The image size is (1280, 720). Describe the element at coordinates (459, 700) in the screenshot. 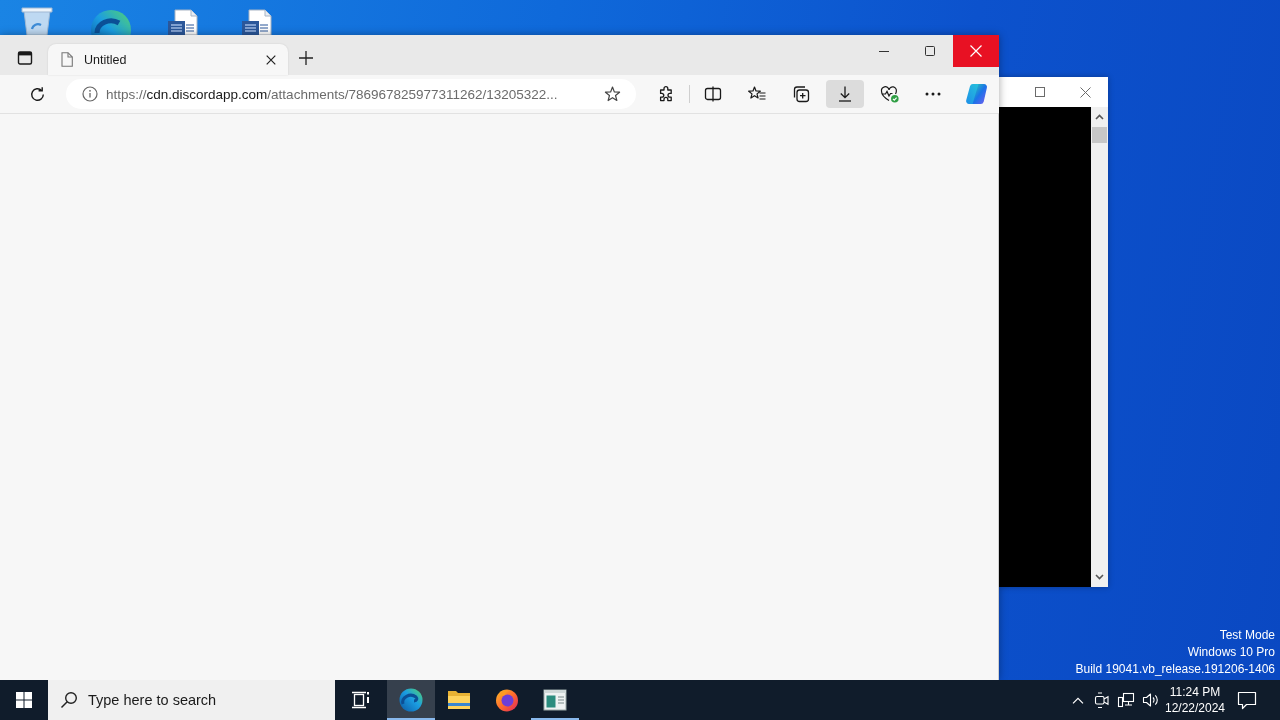

I see `folder-icon` at that location.